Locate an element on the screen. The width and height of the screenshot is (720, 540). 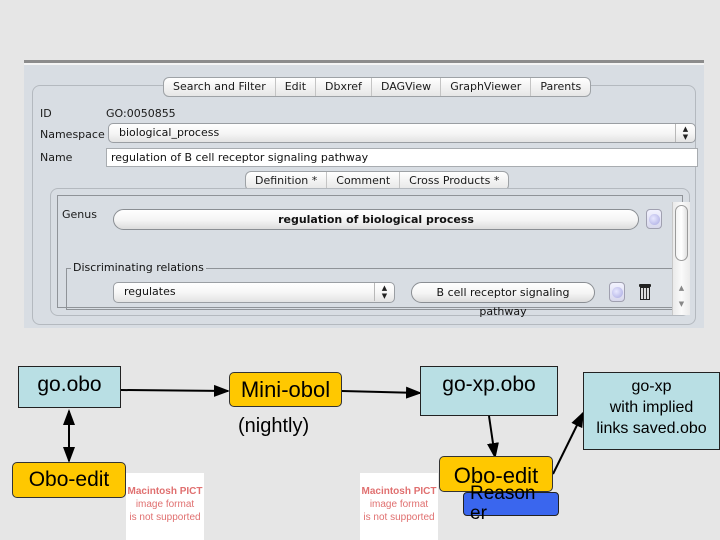
mini-obol-label: Mini-obol is located at coordinates (285, 389).